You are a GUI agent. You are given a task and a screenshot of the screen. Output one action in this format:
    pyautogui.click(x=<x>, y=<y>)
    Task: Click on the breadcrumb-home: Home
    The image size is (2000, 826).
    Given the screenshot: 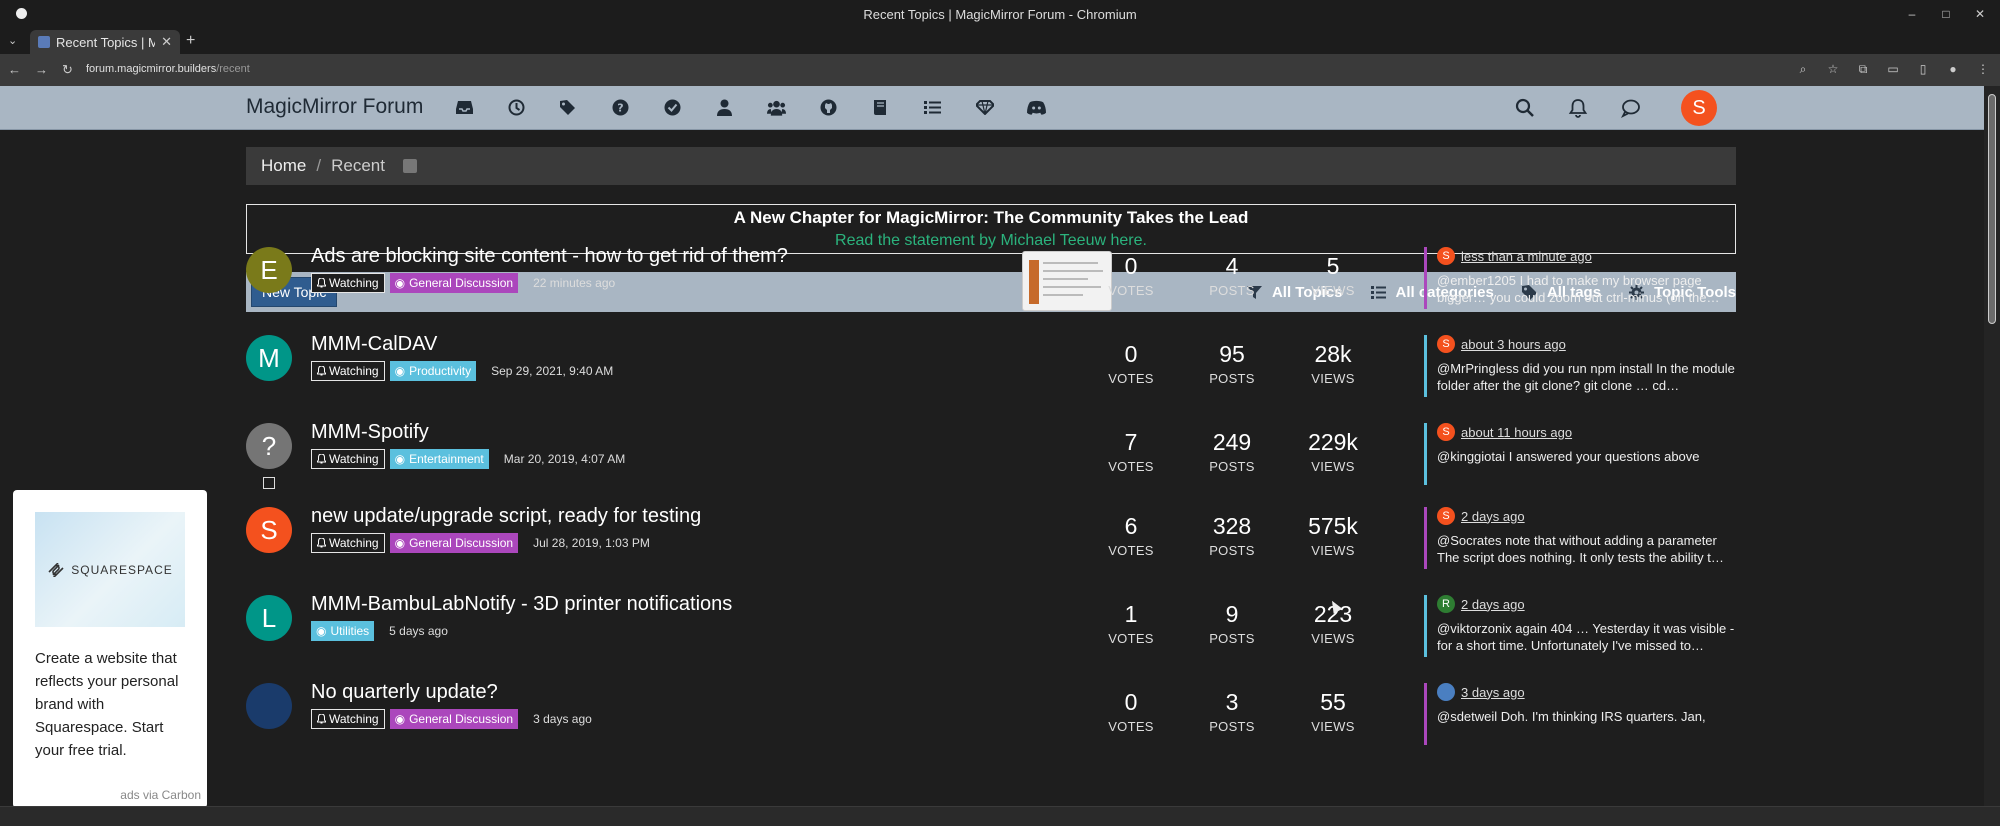 What is the action you would take?
    pyautogui.click(x=283, y=166)
    